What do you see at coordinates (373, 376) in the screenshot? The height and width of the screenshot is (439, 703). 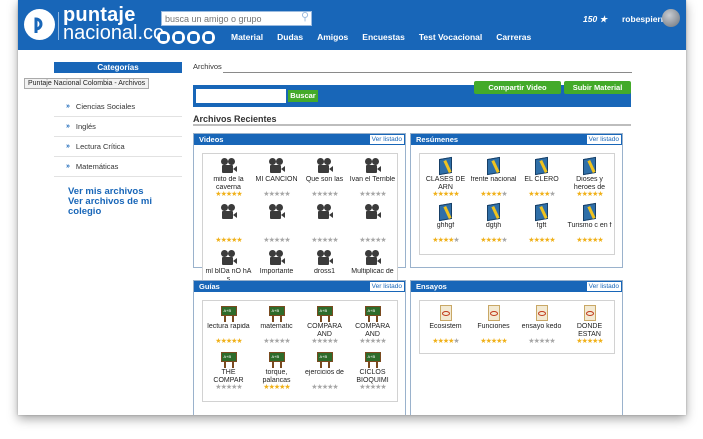 I see `item-title: CICLOS BIOQUIMI` at bounding box center [373, 376].